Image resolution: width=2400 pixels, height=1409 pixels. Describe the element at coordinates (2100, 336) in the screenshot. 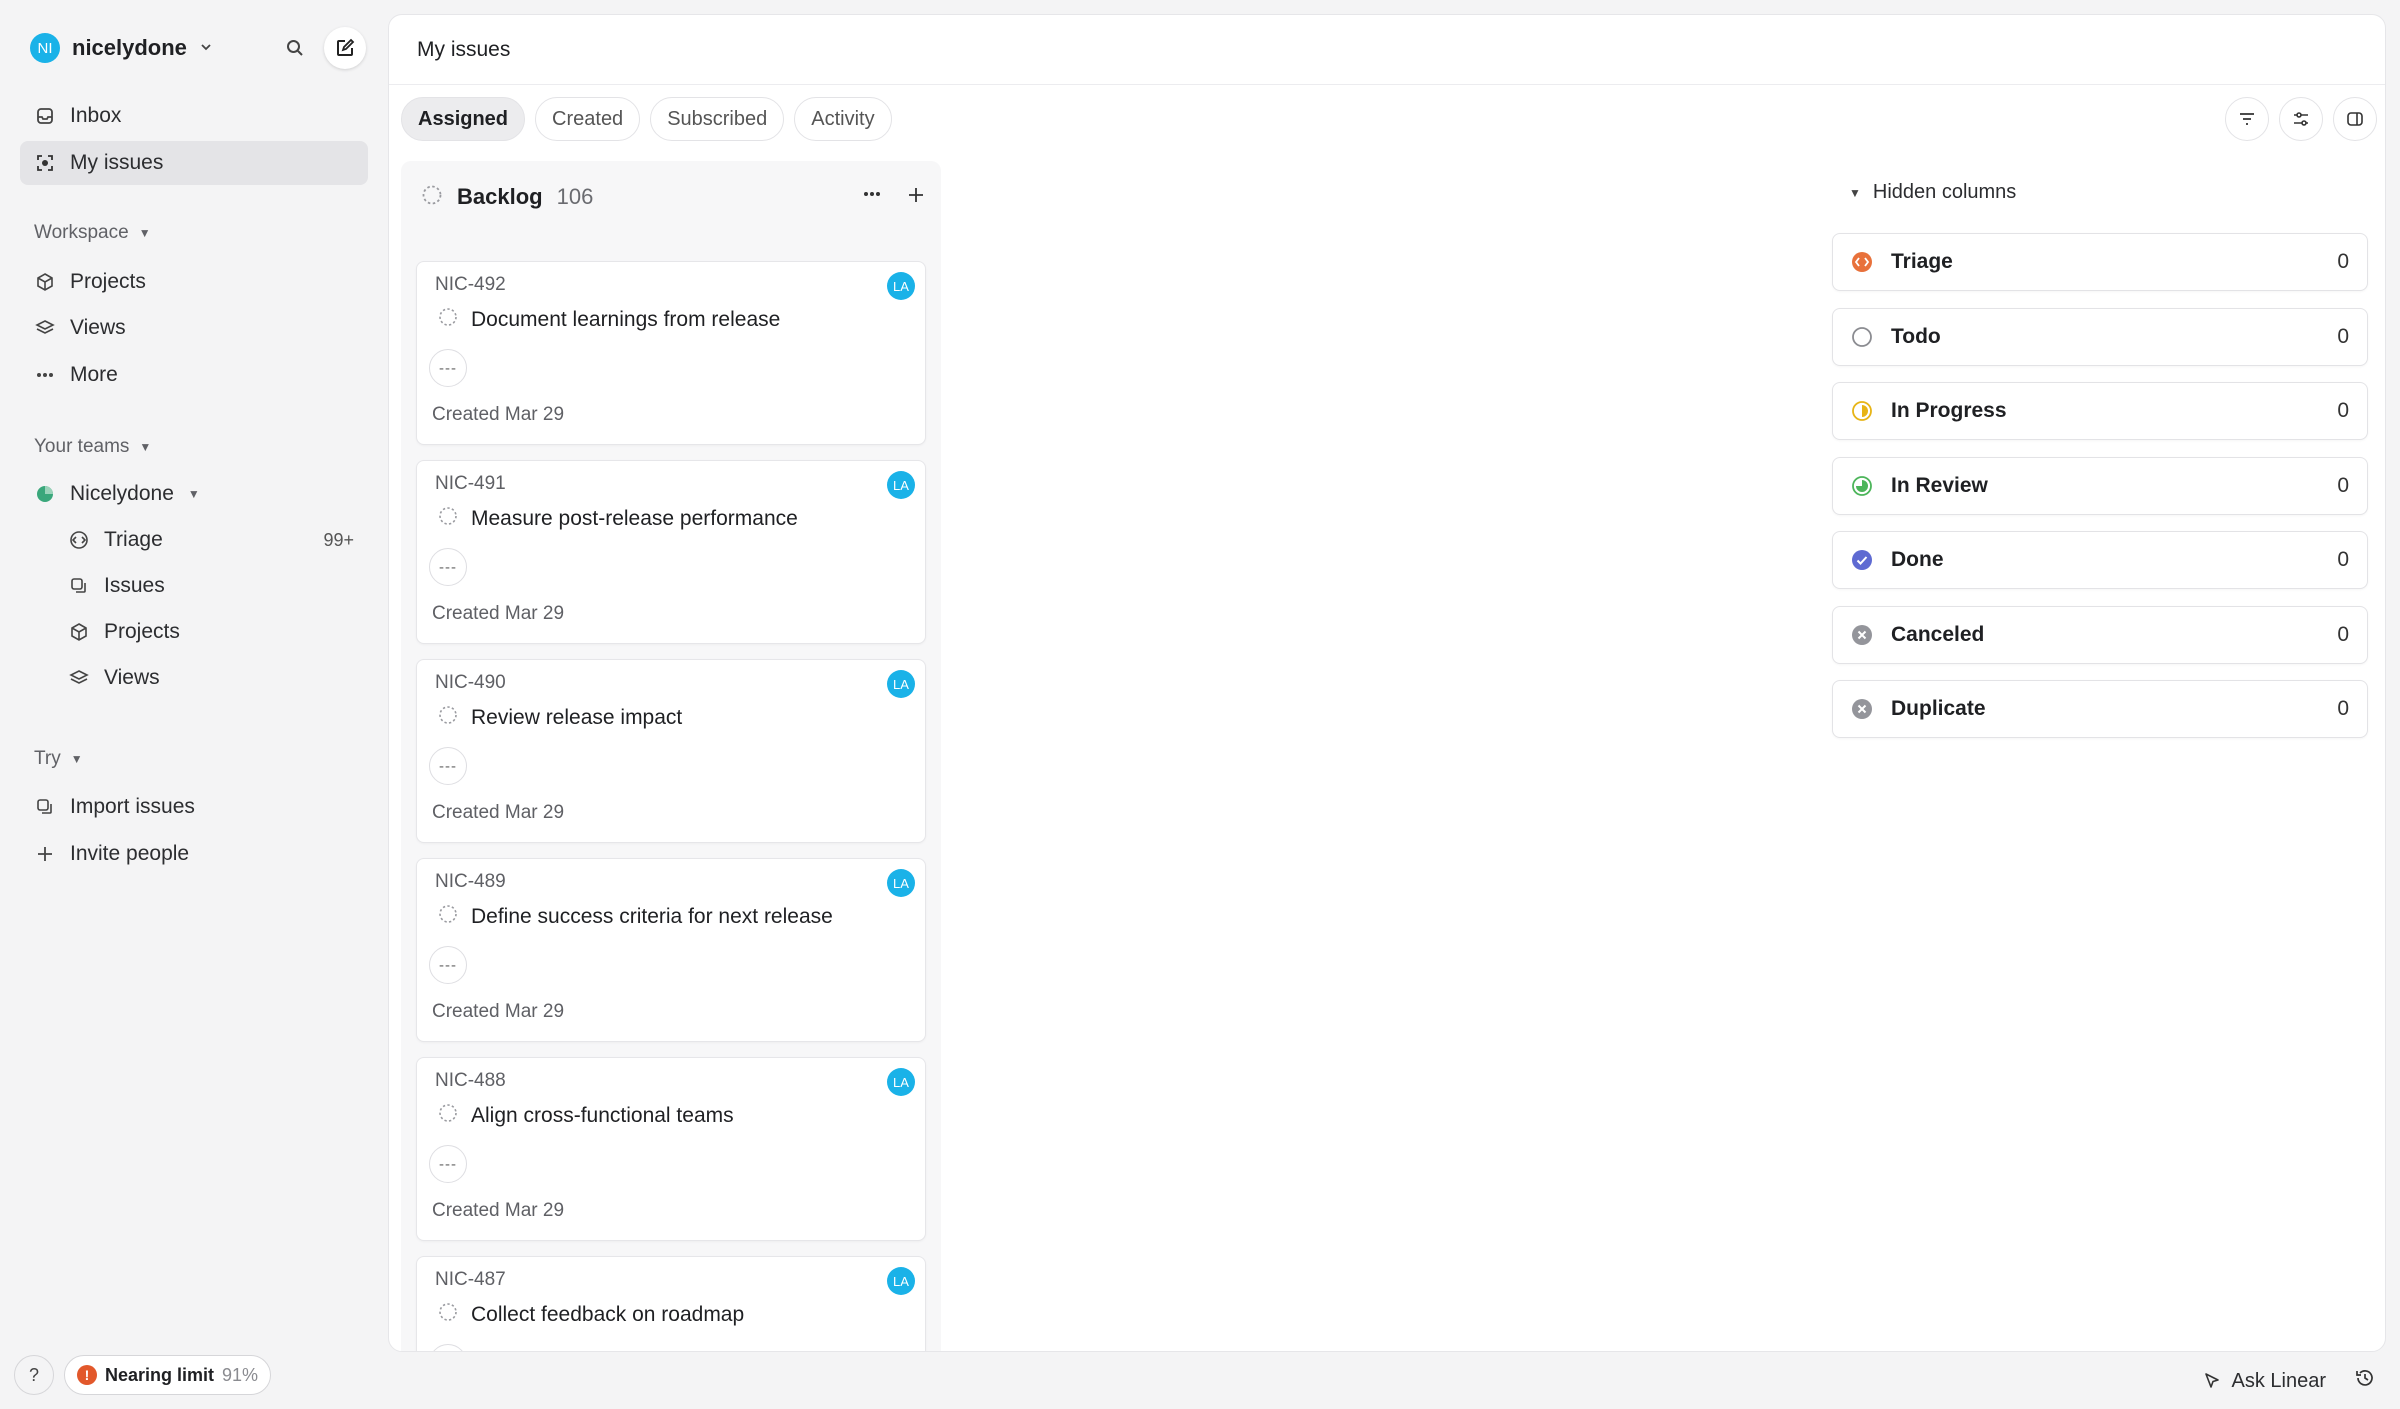

I see `hidden-column-todo: Todo 0` at that location.